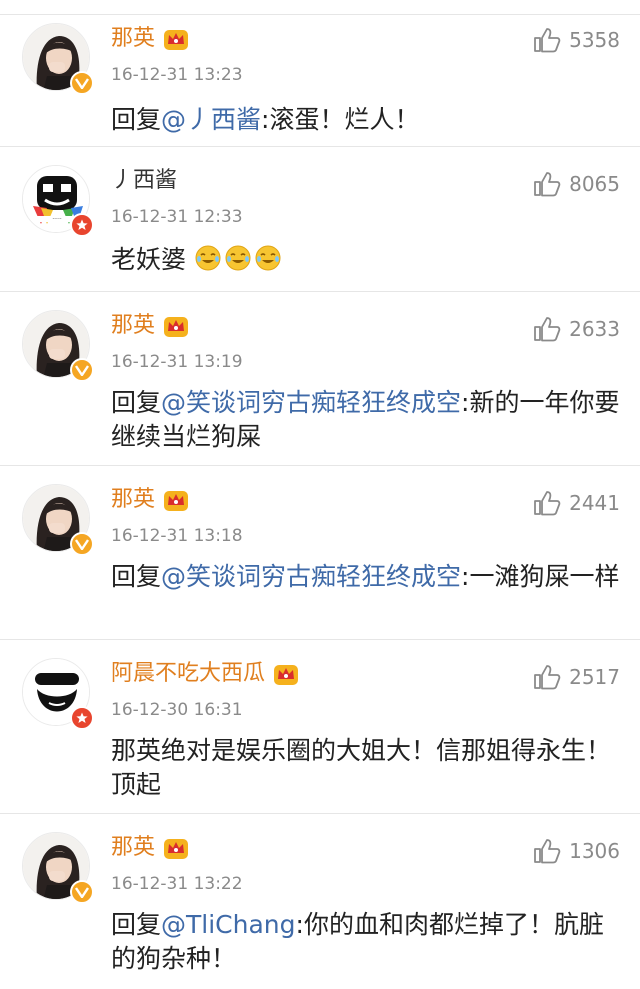 The height and width of the screenshot is (989, 640). What do you see at coordinates (58, 201) in the screenshot?
I see `avatar: ·····` at bounding box center [58, 201].